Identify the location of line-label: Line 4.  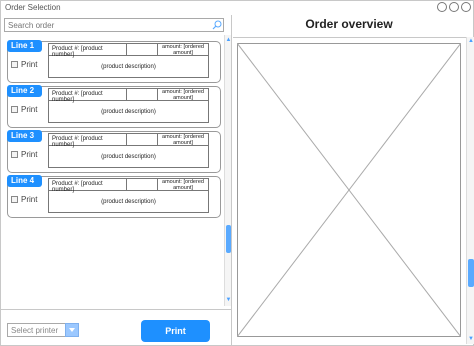
(24, 181).